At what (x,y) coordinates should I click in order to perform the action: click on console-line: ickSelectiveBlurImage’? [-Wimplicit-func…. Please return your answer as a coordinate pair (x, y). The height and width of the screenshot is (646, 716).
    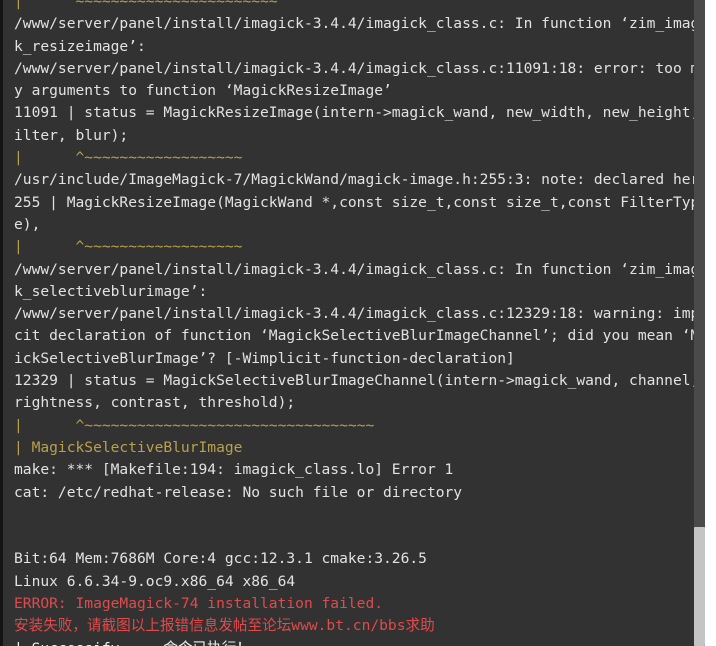
    Looking at the image, I should click on (264, 358).